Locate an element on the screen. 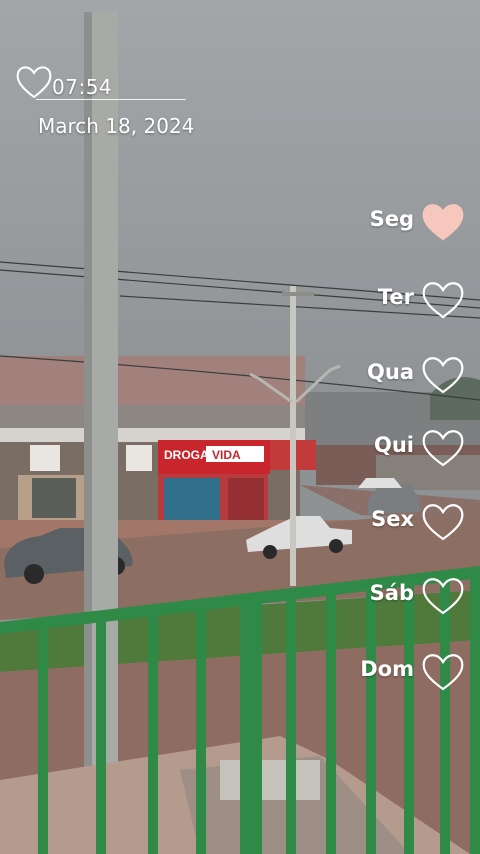  day-item-sex: Sex is located at coordinates (406, 523).